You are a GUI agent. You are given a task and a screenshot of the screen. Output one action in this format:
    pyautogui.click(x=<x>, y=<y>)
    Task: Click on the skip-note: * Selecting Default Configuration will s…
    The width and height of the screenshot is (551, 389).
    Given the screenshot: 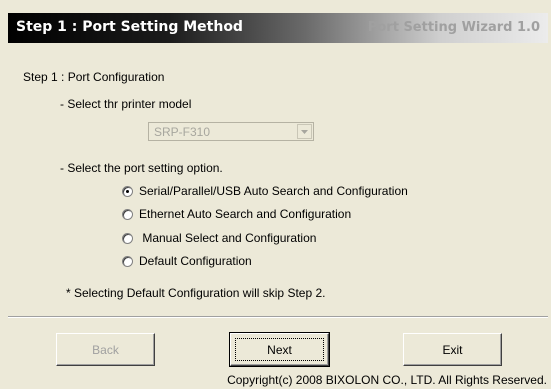 What is the action you would take?
    pyautogui.click(x=196, y=293)
    